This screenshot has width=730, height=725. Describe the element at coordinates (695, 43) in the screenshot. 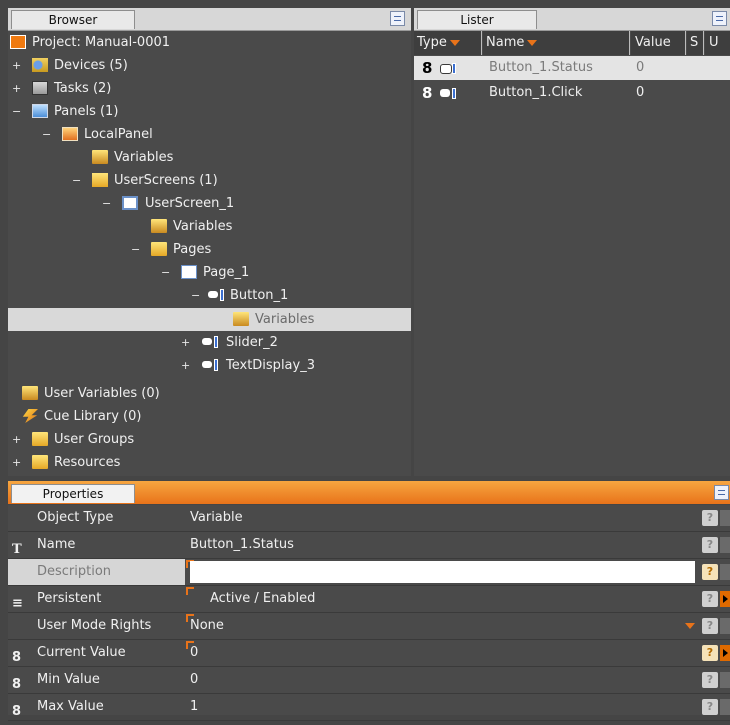

I see `column-header-s: S` at that location.